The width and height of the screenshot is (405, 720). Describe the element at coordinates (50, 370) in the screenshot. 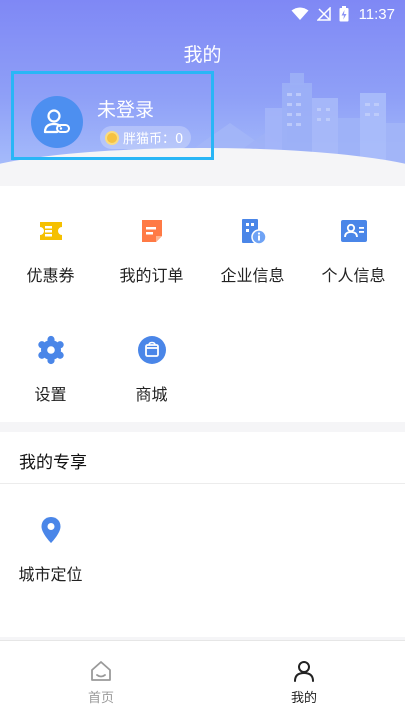

I see `menu-item-settings: 设置` at that location.